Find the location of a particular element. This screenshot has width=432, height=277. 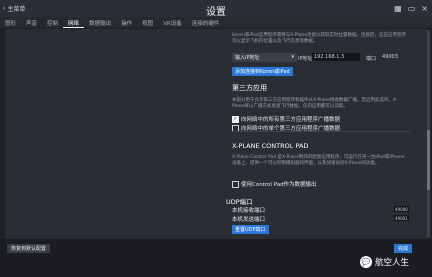

tab-bar: 图形 声音 控制 网络 数据输出 操作 视图 VR设备 连接的硬件 is located at coordinates (216, 22).